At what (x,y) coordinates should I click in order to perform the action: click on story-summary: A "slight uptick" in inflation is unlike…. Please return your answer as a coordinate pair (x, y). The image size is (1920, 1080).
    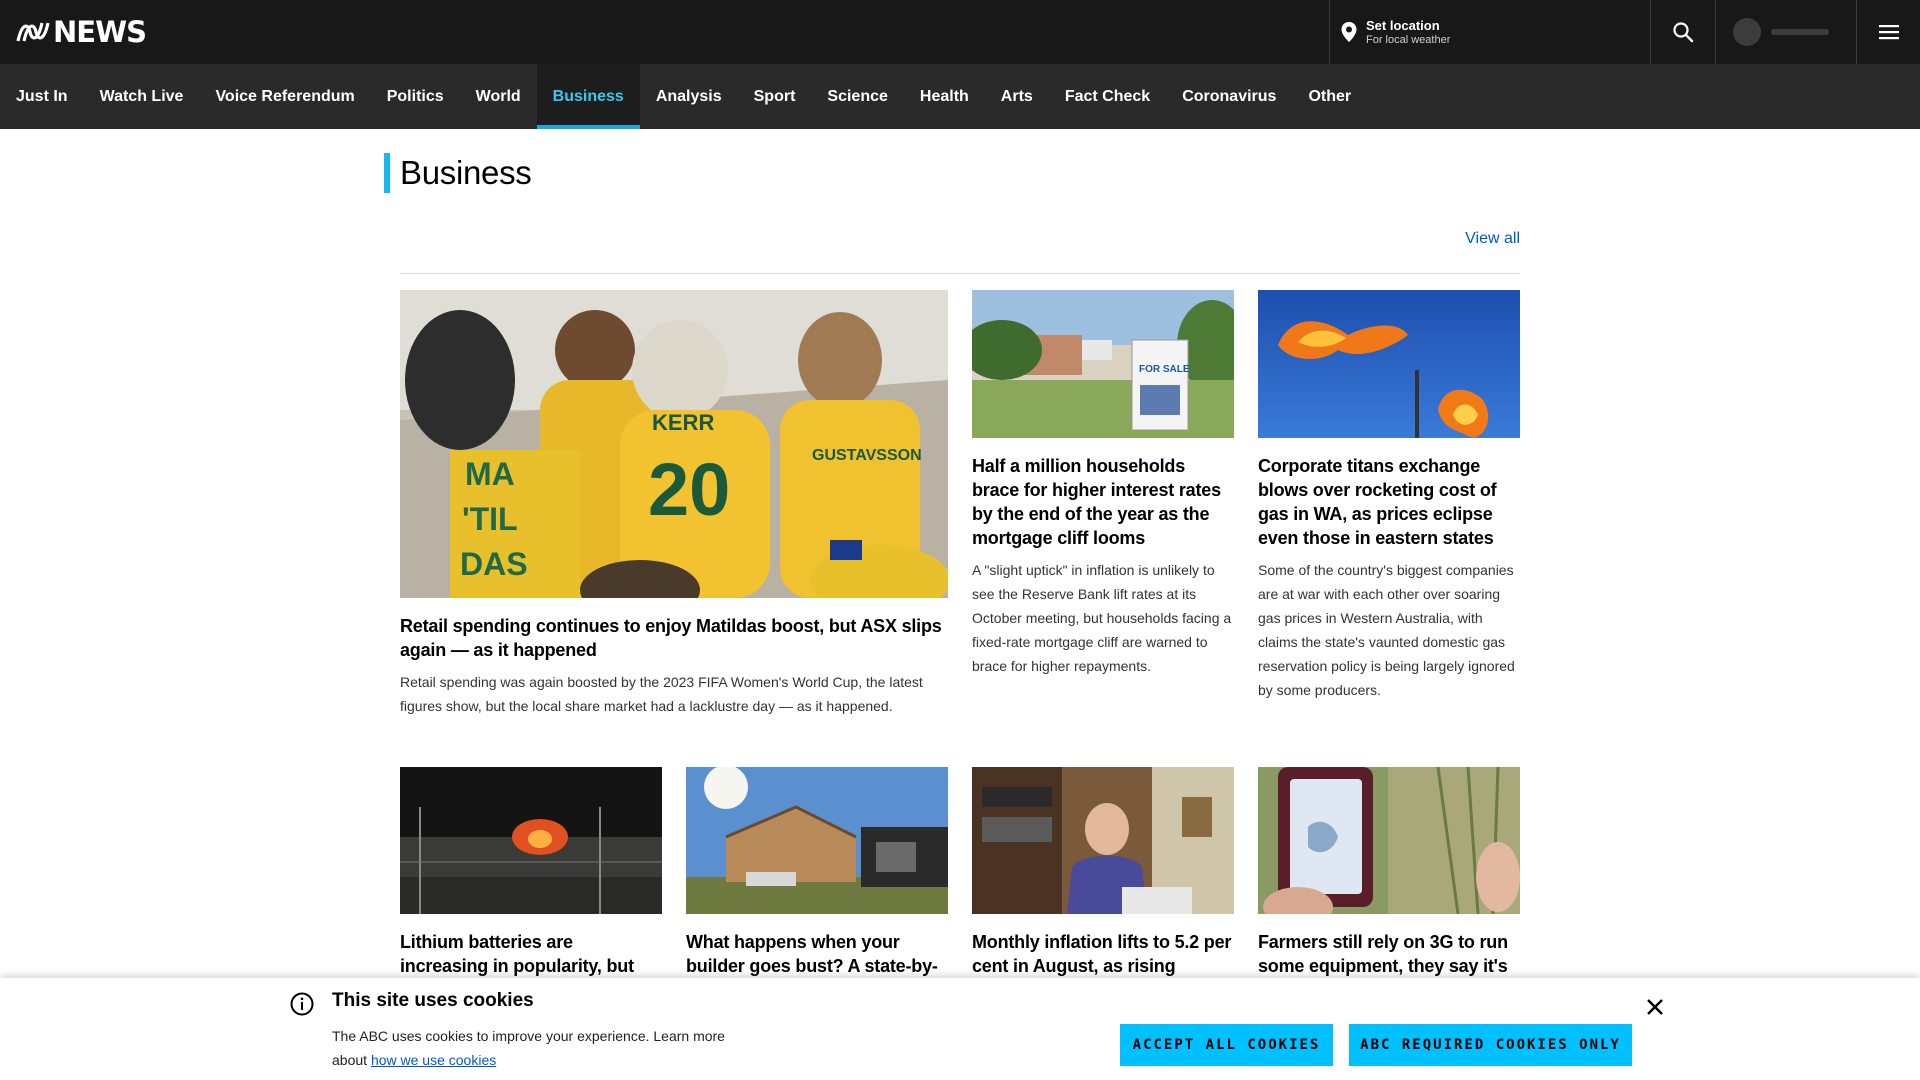
    Looking at the image, I should click on (1102, 618).